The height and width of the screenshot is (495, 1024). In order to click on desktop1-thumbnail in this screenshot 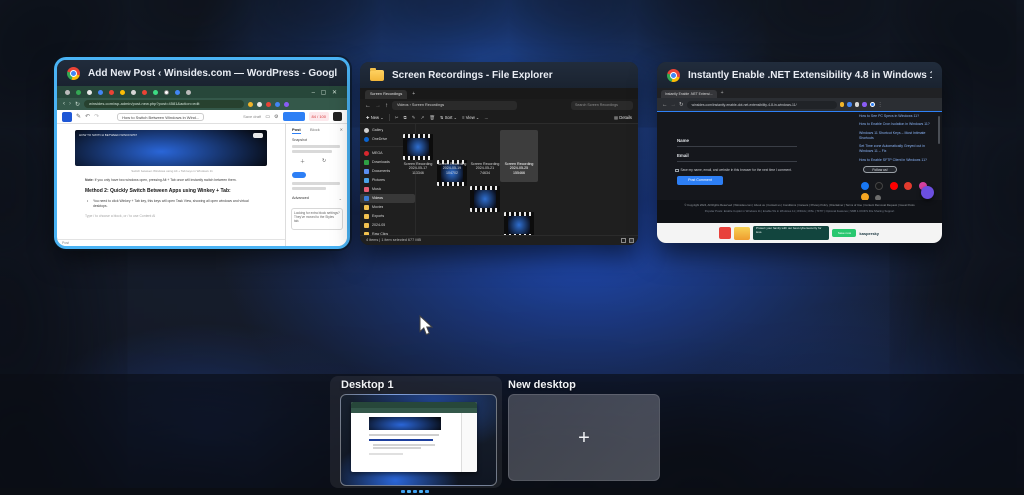, I will do `click(418, 440)`.